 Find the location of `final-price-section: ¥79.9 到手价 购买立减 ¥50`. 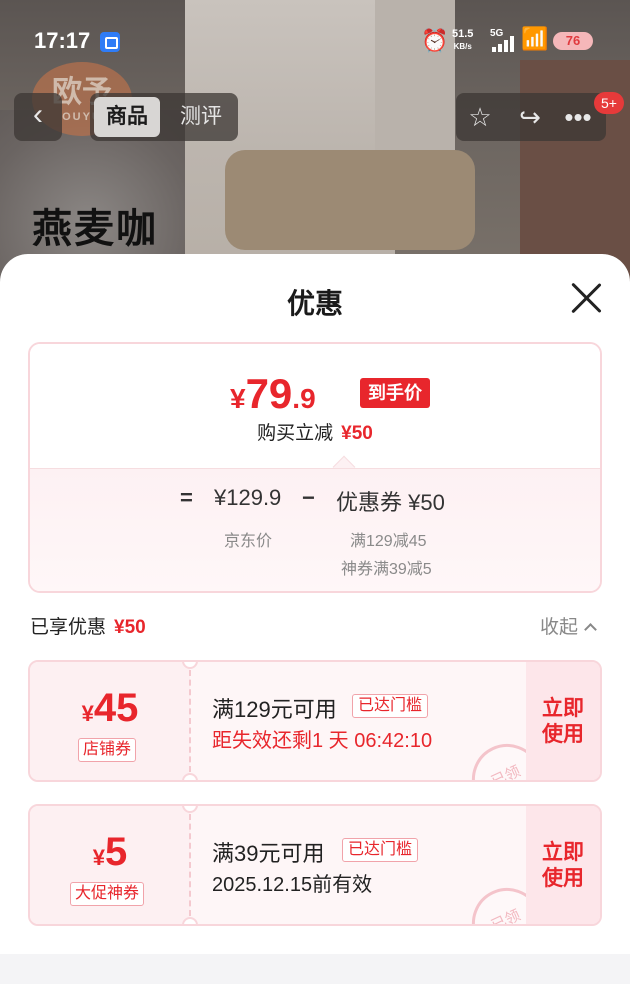

final-price-section: ¥79.9 到手价 购买立减 ¥50 is located at coordinates (315, 406).